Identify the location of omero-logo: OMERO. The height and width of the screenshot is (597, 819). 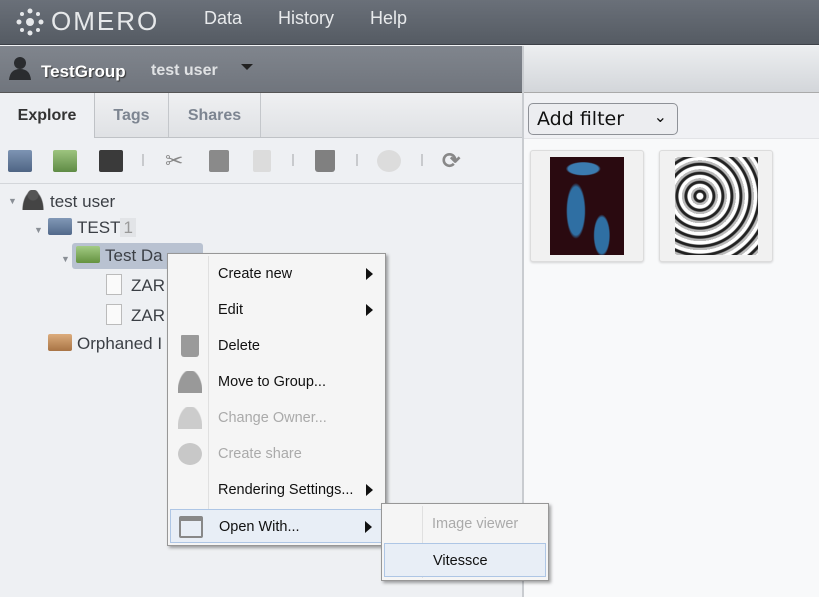
(87, 21).